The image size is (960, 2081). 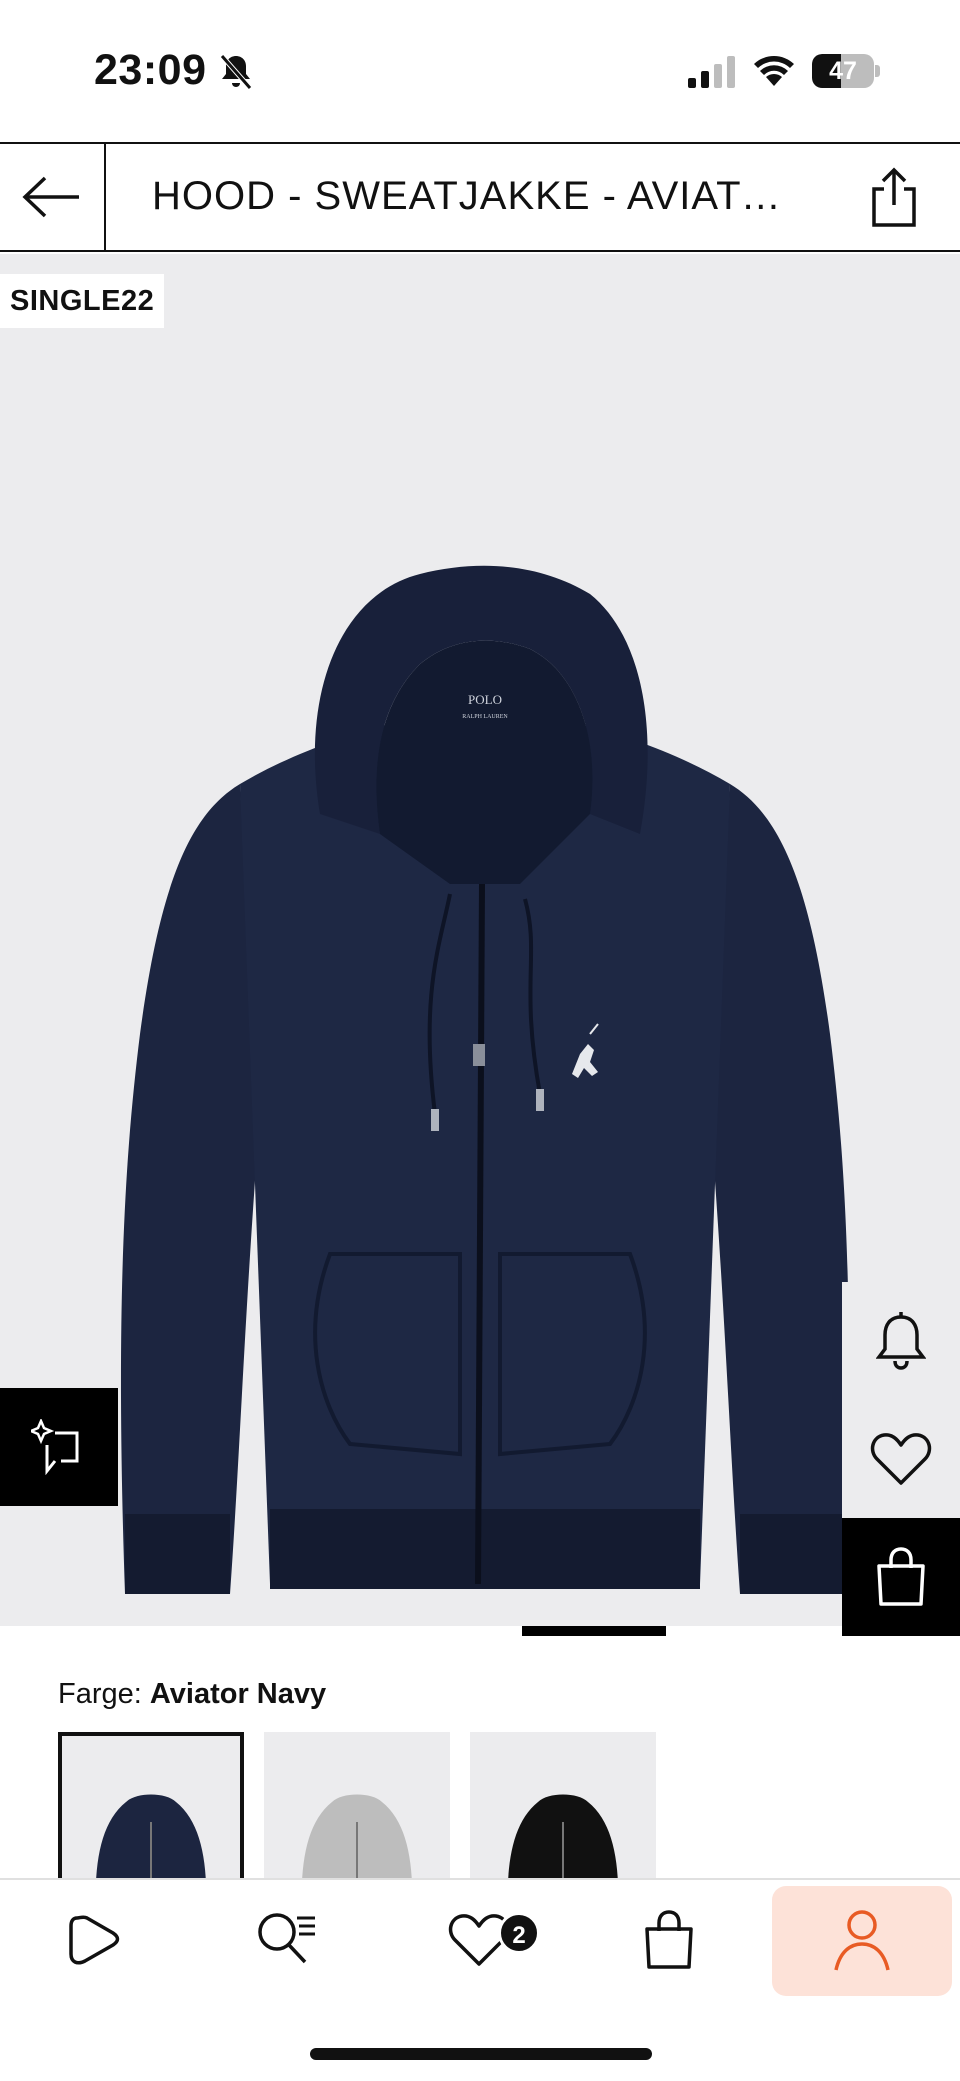 I want to click on brand-label: POLO, so click(x=485, y=699).